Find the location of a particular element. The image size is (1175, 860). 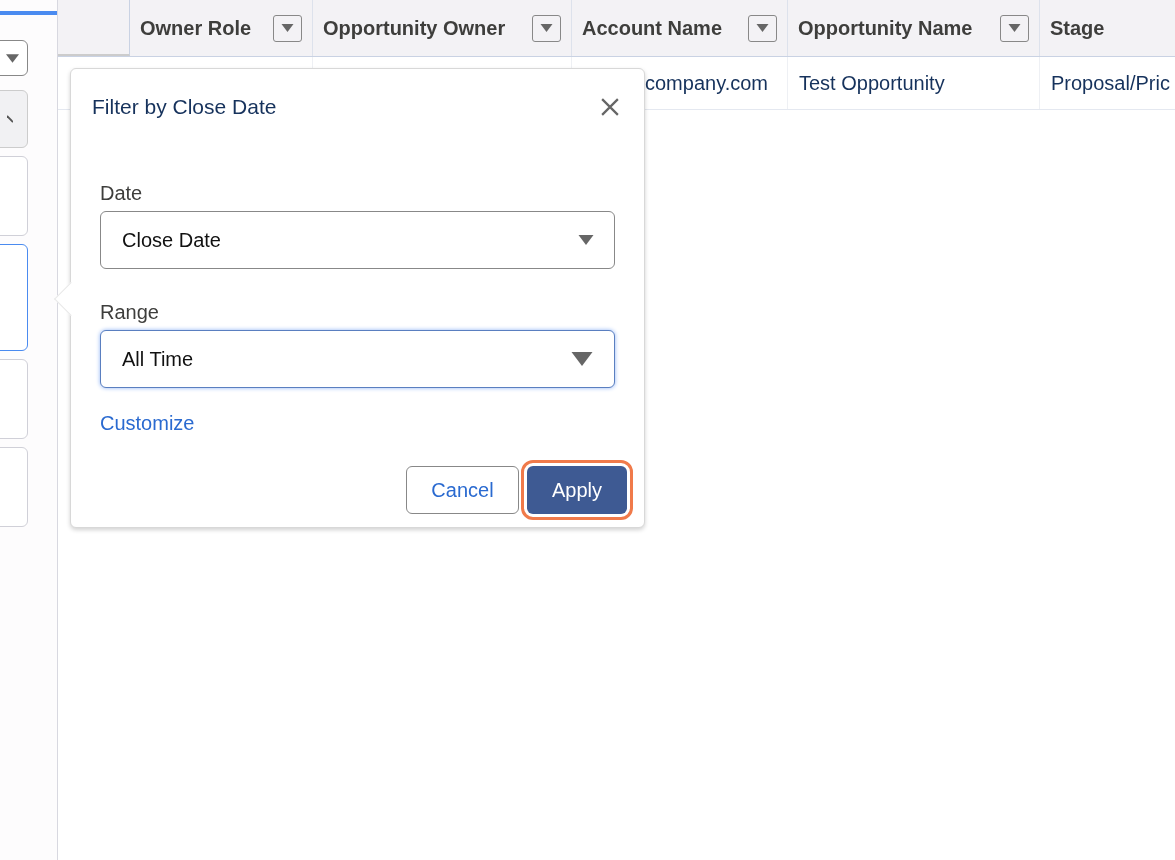

column-header: Account Name is located at coordinates (680, 28).